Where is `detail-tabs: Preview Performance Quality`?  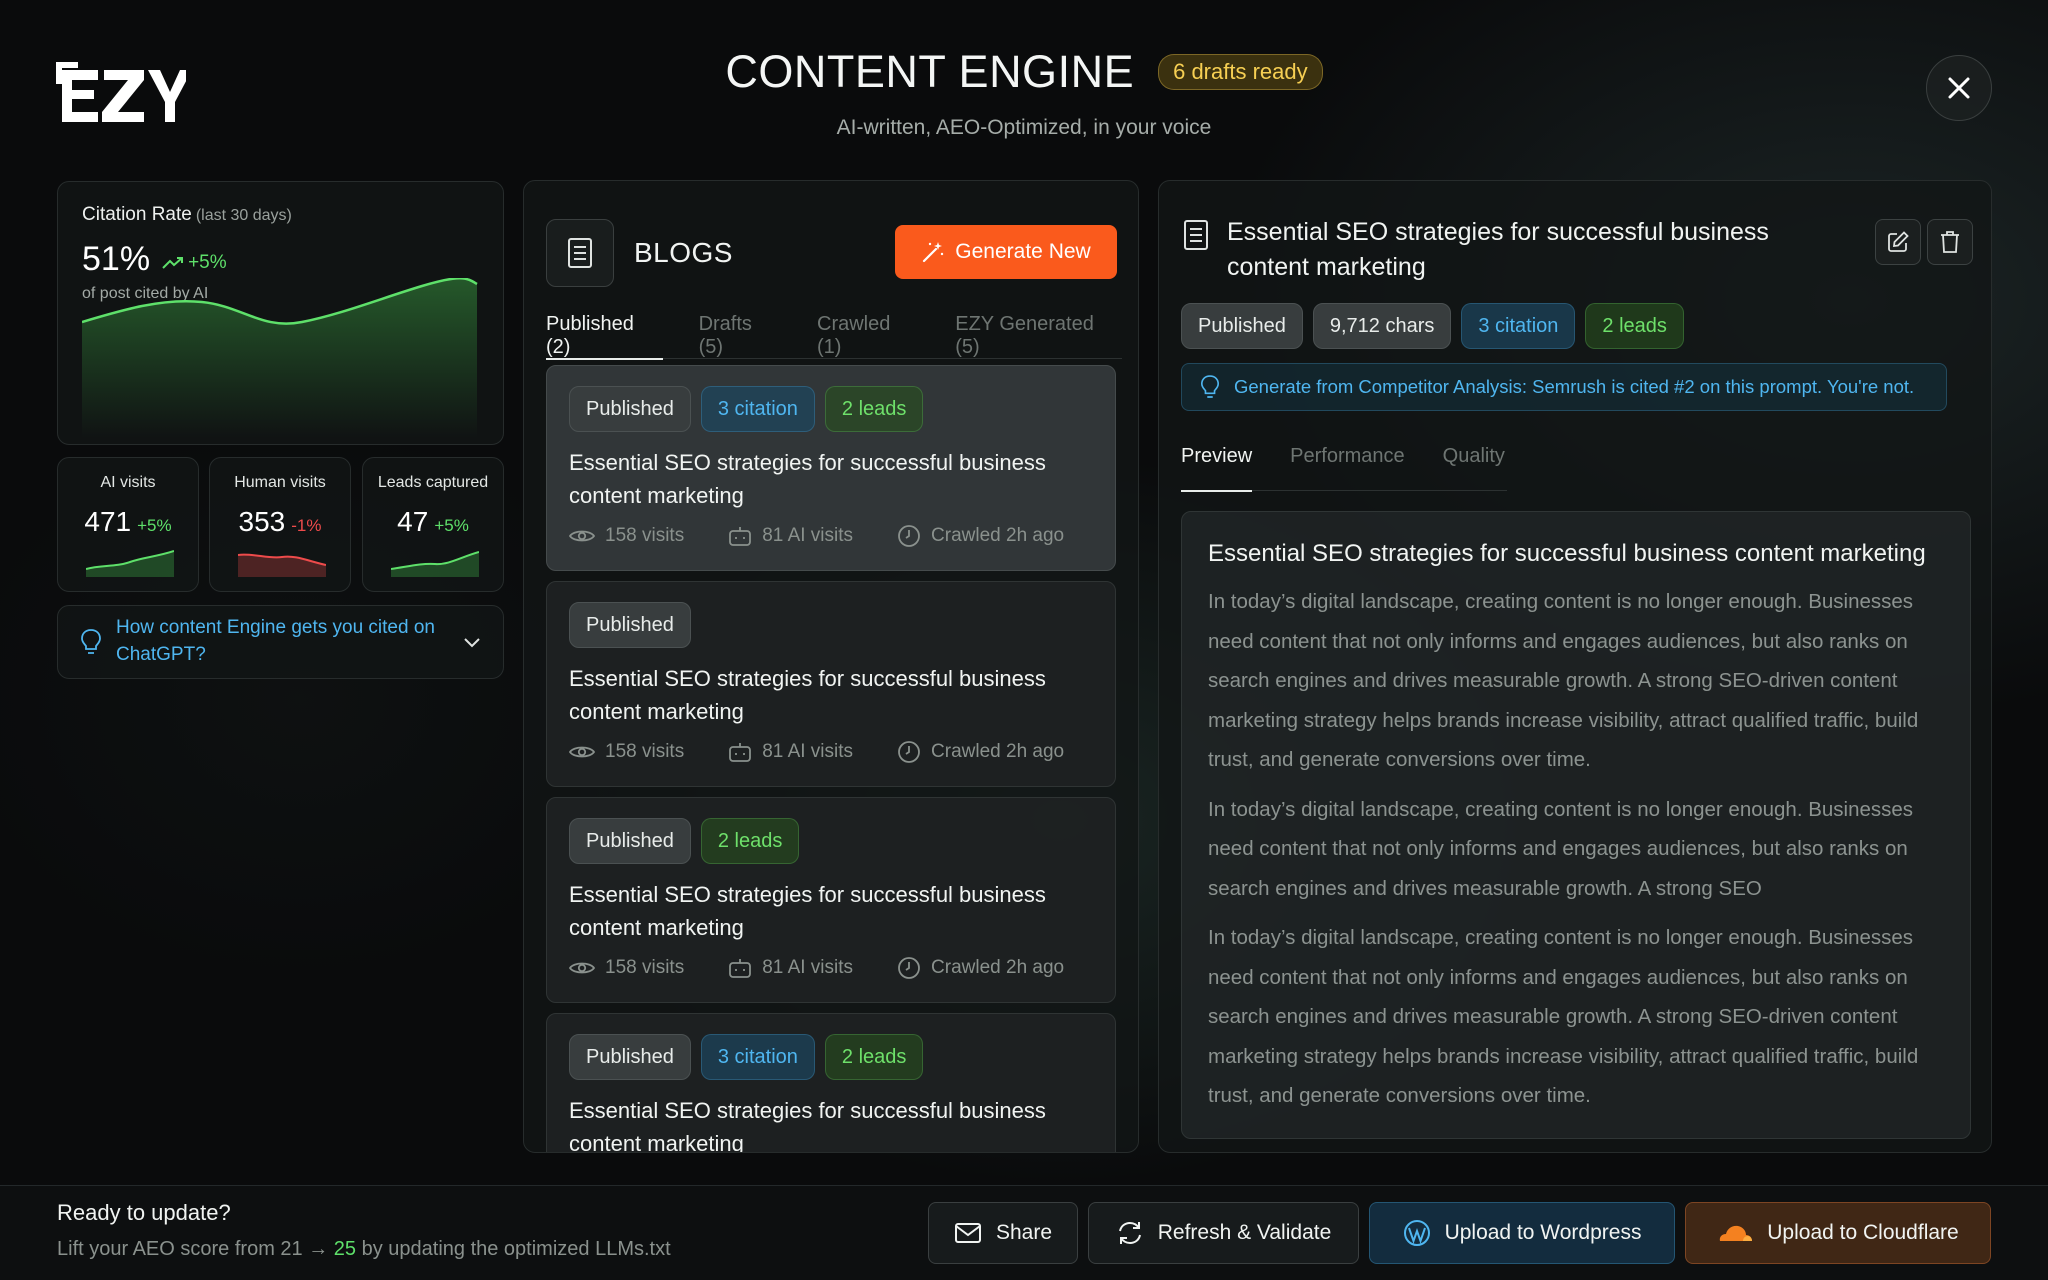 detail-tabs: Preview Performance Quality is located at coordinates (1344, 467).